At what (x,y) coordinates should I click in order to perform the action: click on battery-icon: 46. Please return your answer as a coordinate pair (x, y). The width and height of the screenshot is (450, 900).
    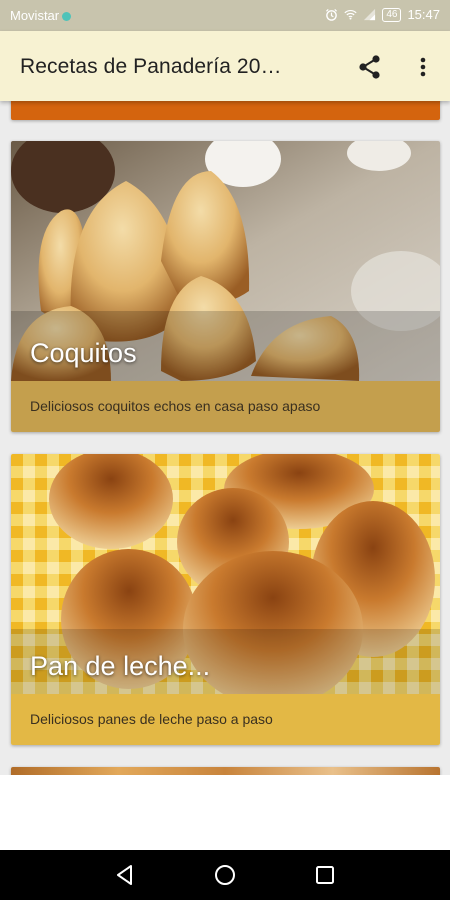
    Looking at the image, I should click on (392, 14).